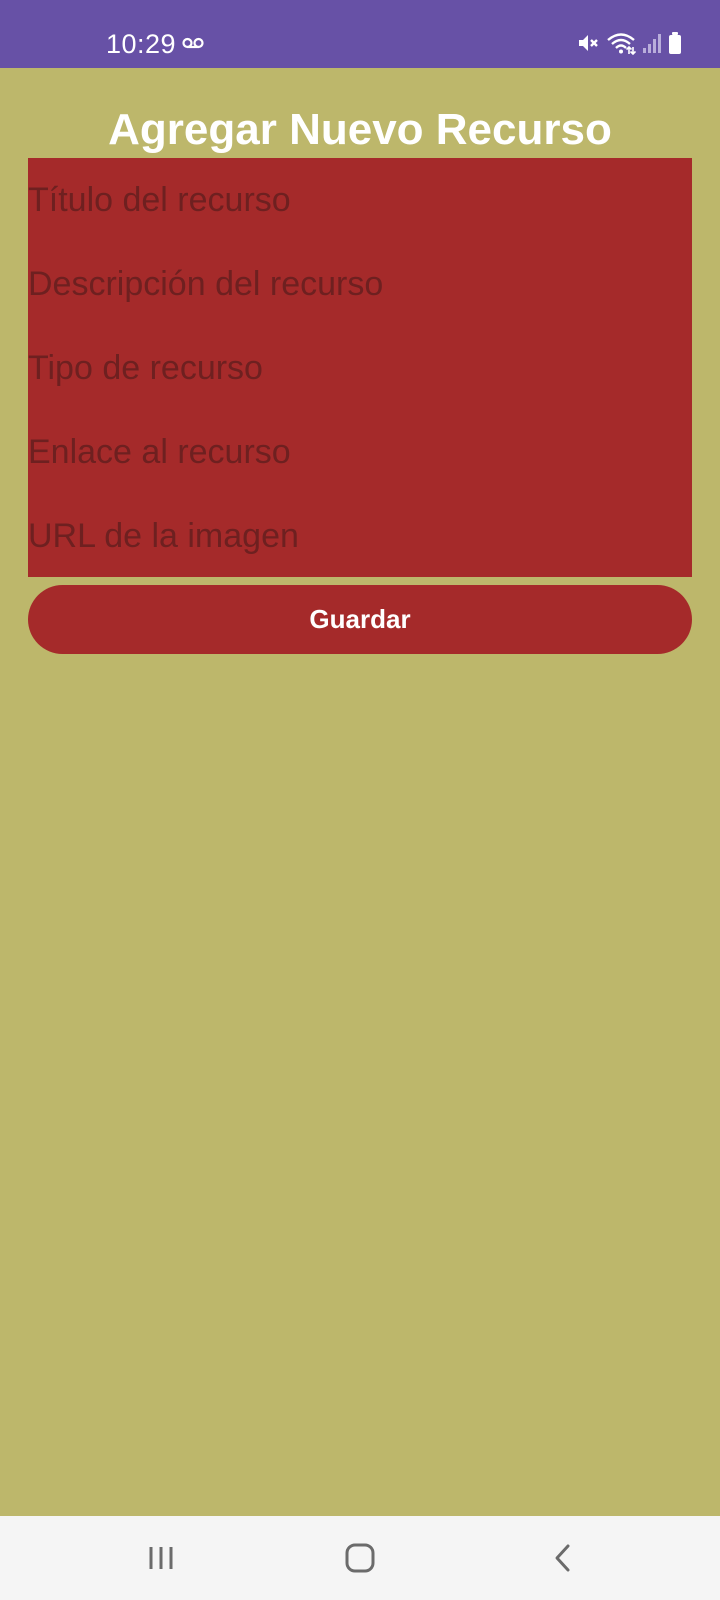  I want to click on status-bar: 10:29, so click(360, 34).